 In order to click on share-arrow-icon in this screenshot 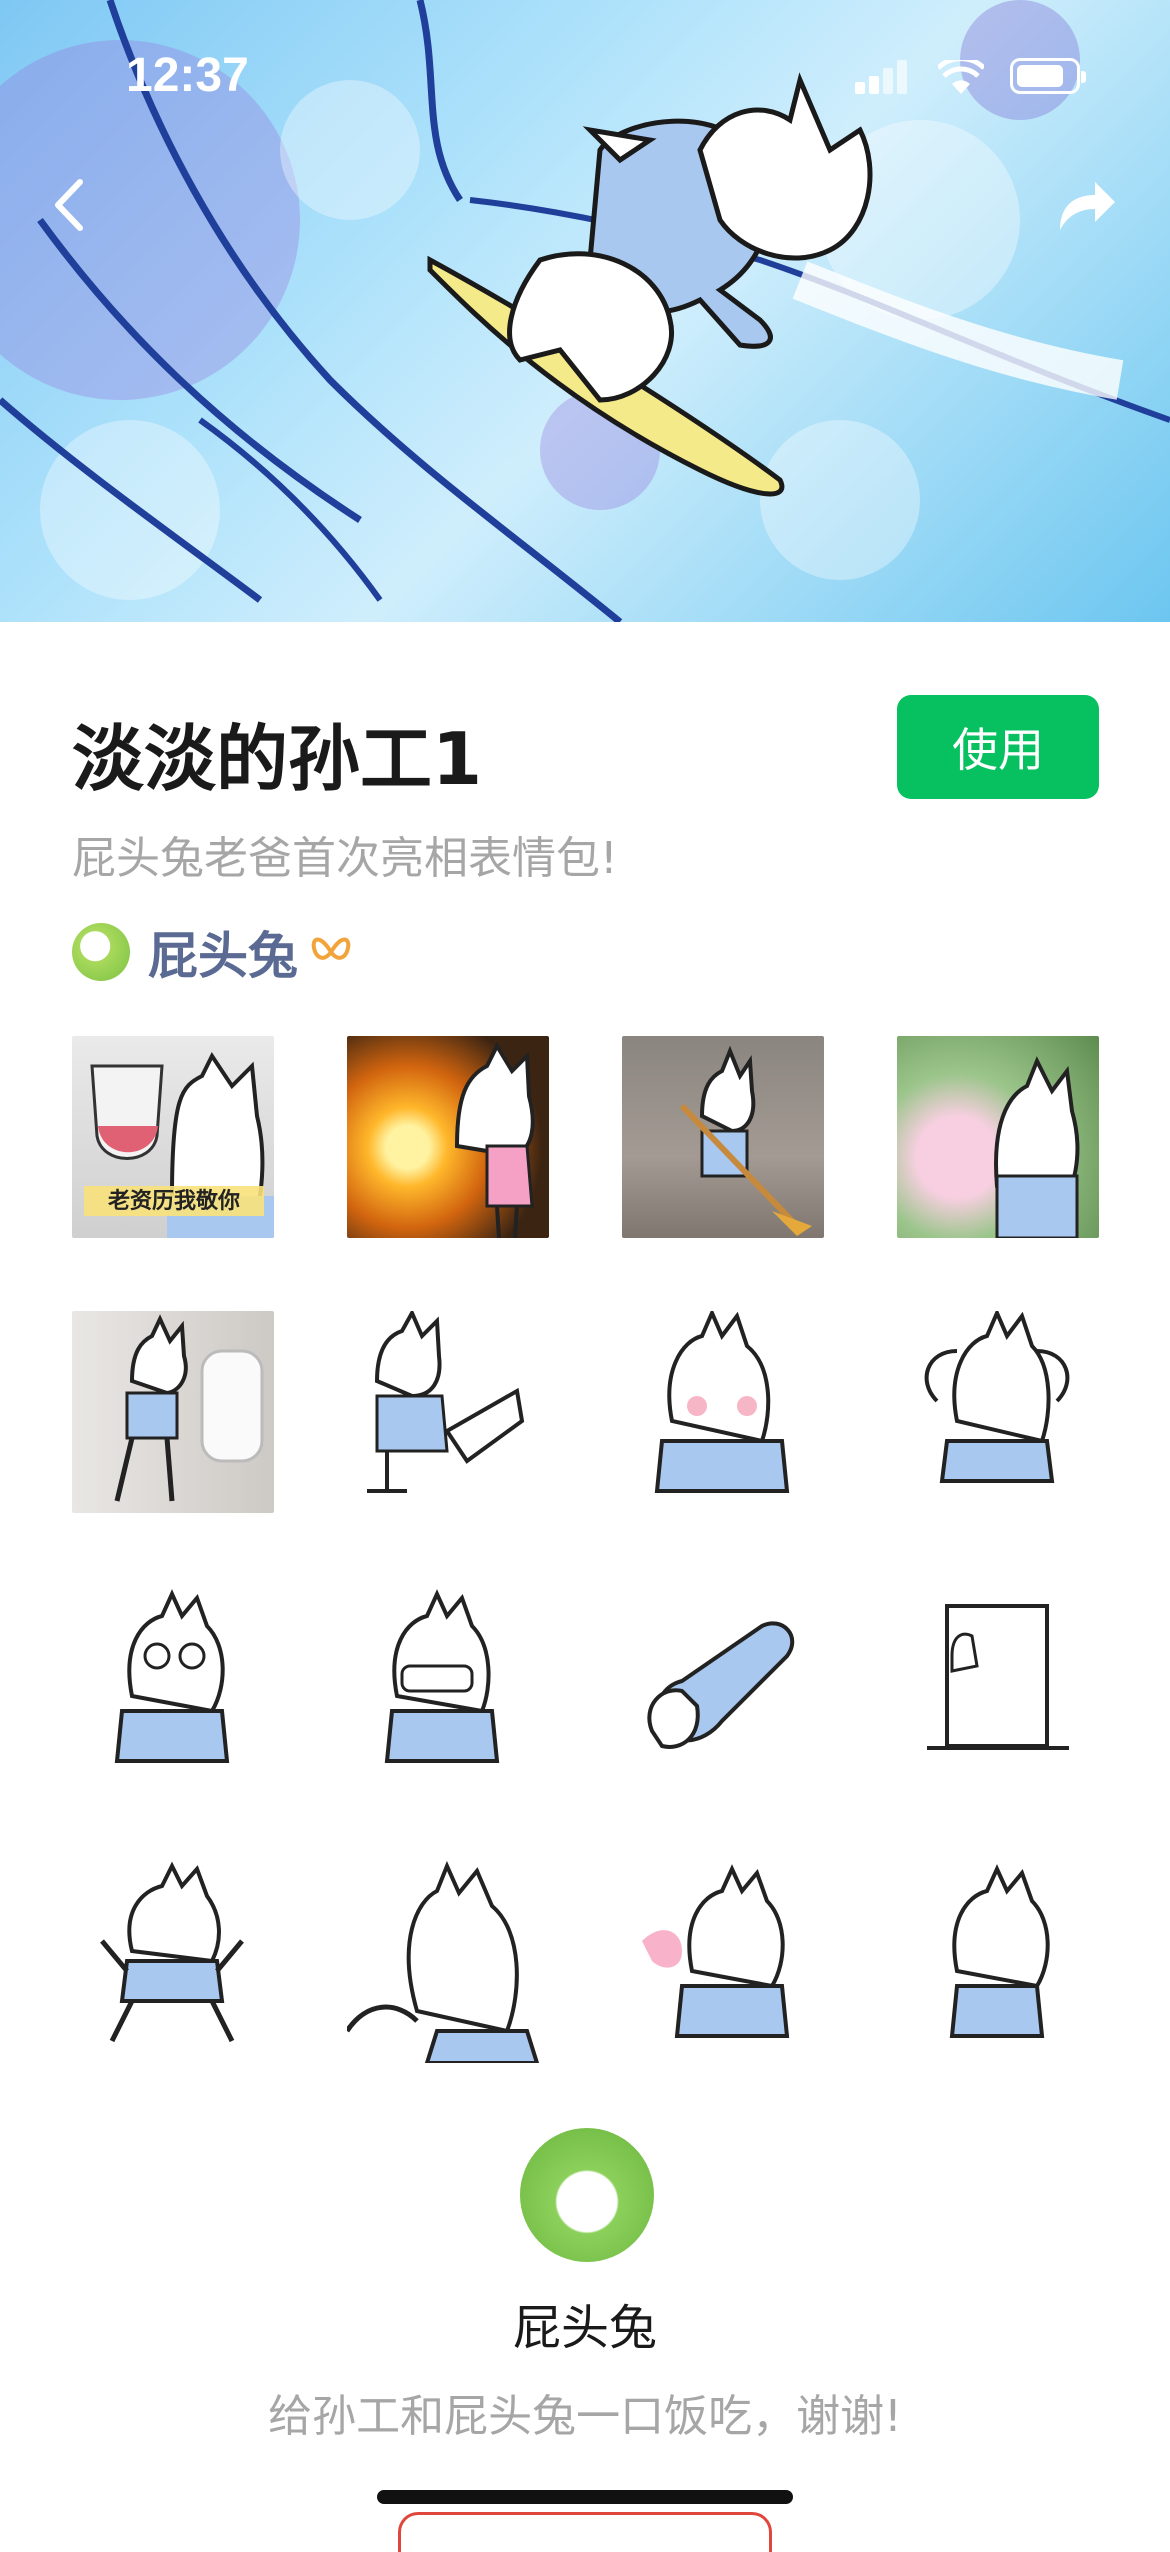, I will do `click(1085, 205)`.